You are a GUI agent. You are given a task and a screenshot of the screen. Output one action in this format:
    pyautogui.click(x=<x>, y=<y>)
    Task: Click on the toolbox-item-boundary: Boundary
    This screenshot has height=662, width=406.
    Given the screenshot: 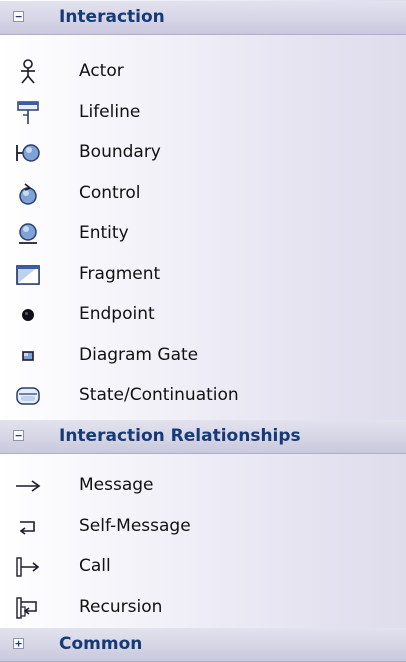 What is the action you would take?
    pyautogui.click(x=203, y=153)
    